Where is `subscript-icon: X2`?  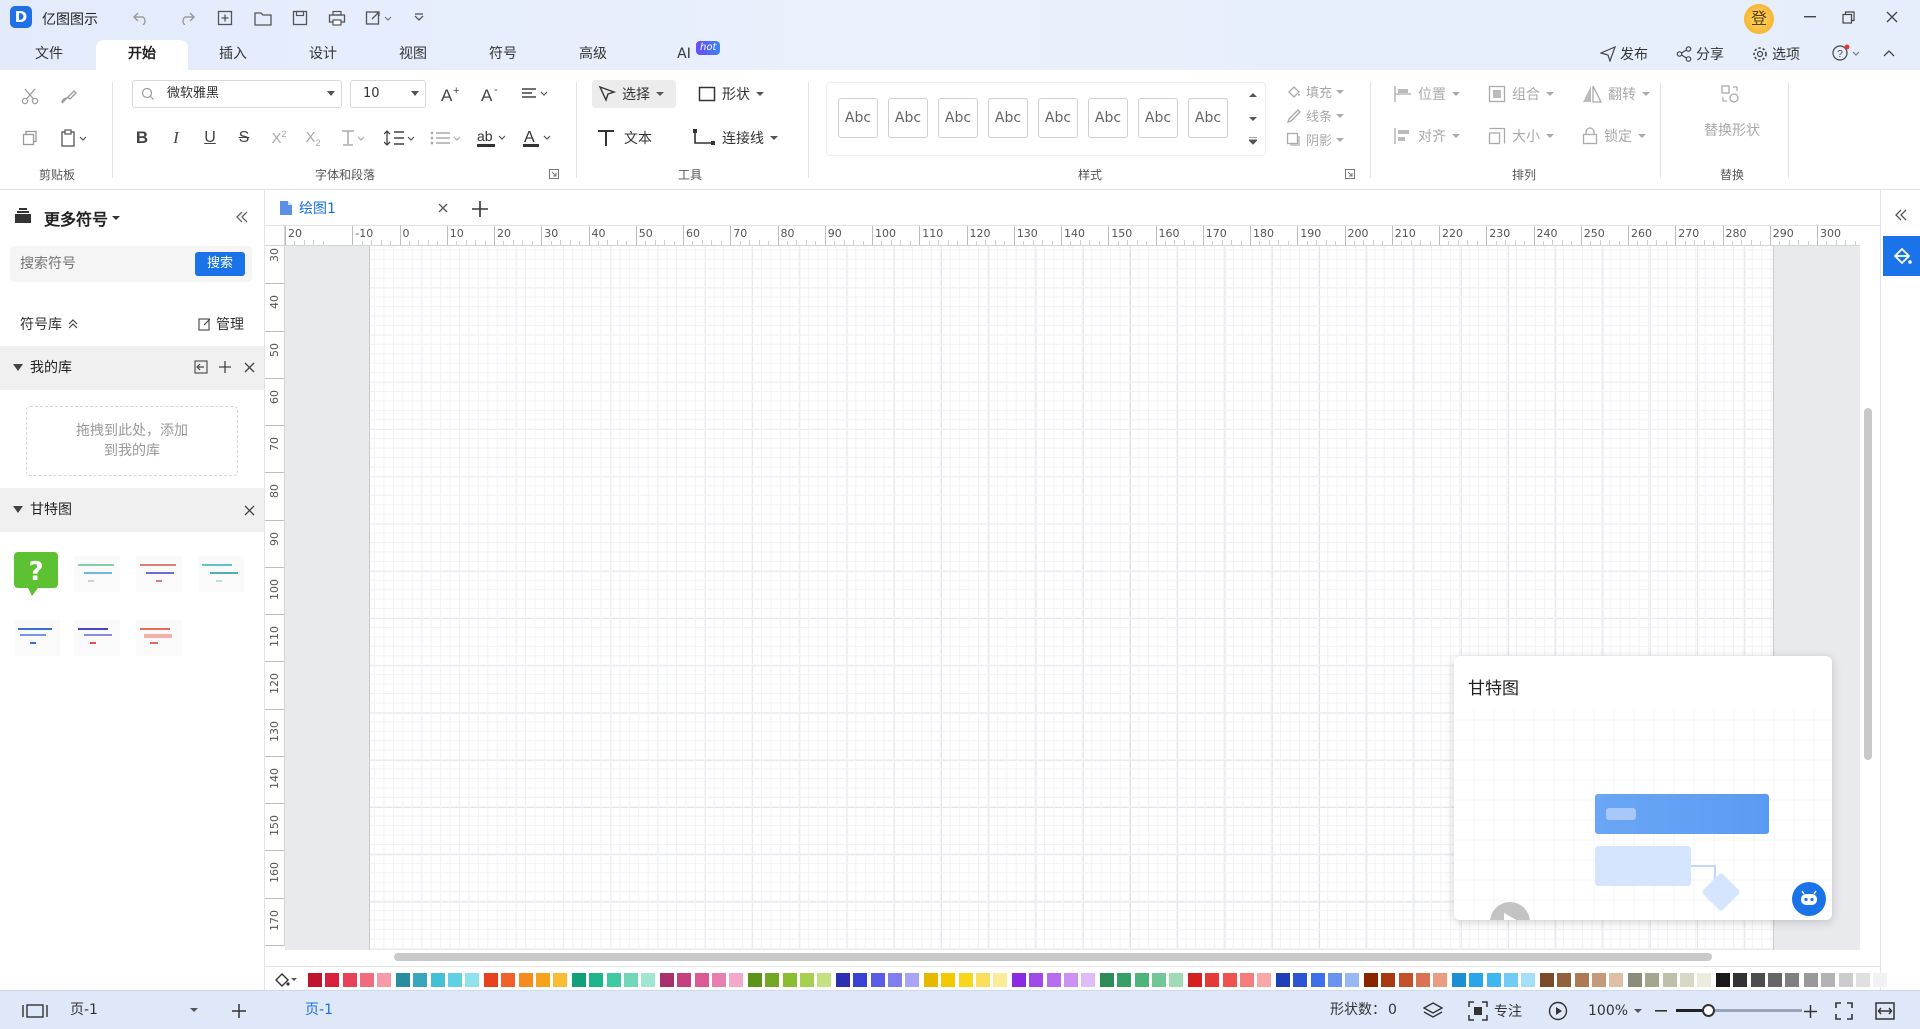
subscript-icon: X2 is located at coordinates (313, 138).